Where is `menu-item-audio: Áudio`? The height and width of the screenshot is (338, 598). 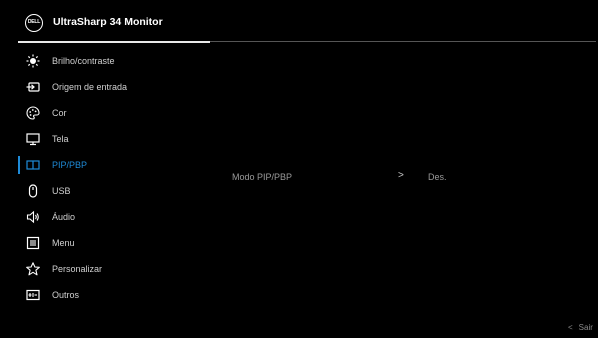 menu-item-audio: Áudio is located at coordinates (105, 217).